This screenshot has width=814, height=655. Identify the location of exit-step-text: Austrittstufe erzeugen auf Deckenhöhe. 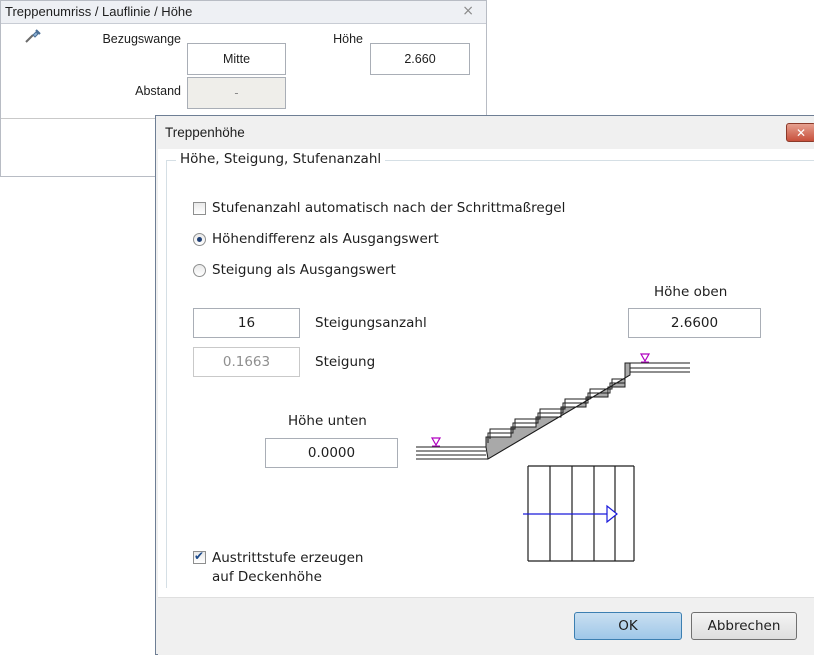
(287, 568).